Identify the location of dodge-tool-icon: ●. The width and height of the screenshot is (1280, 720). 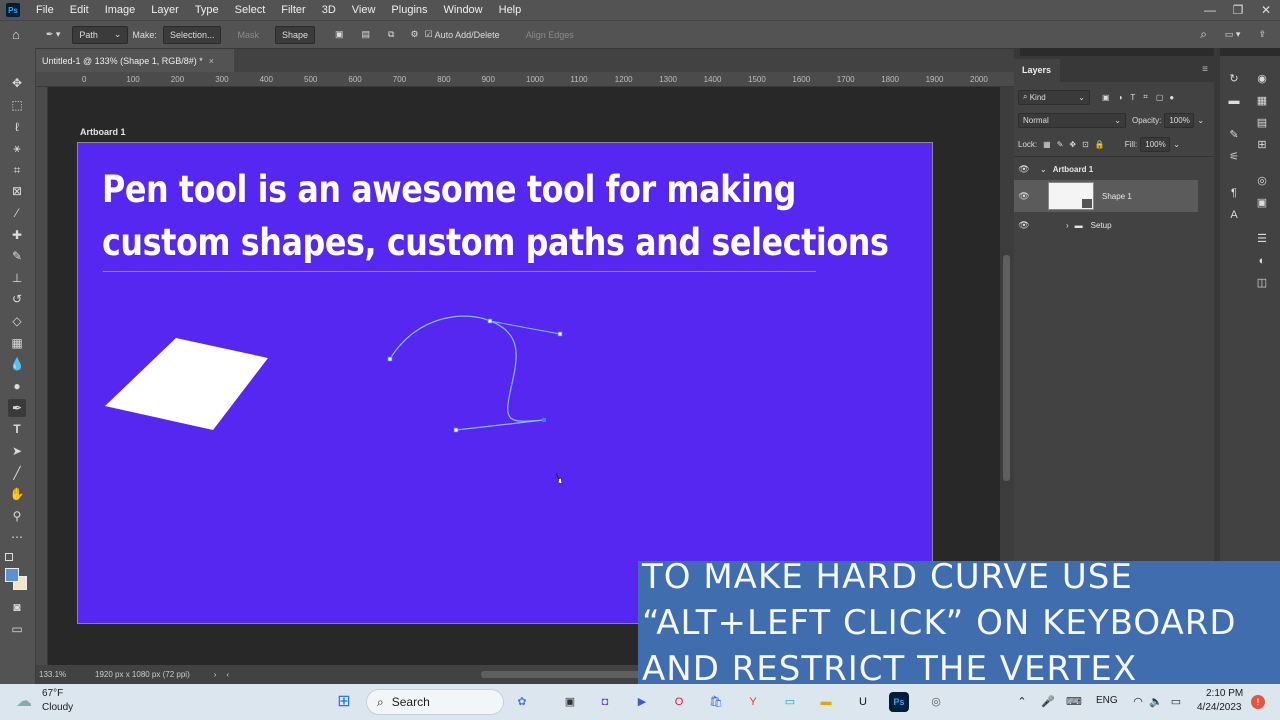
(17, 386).